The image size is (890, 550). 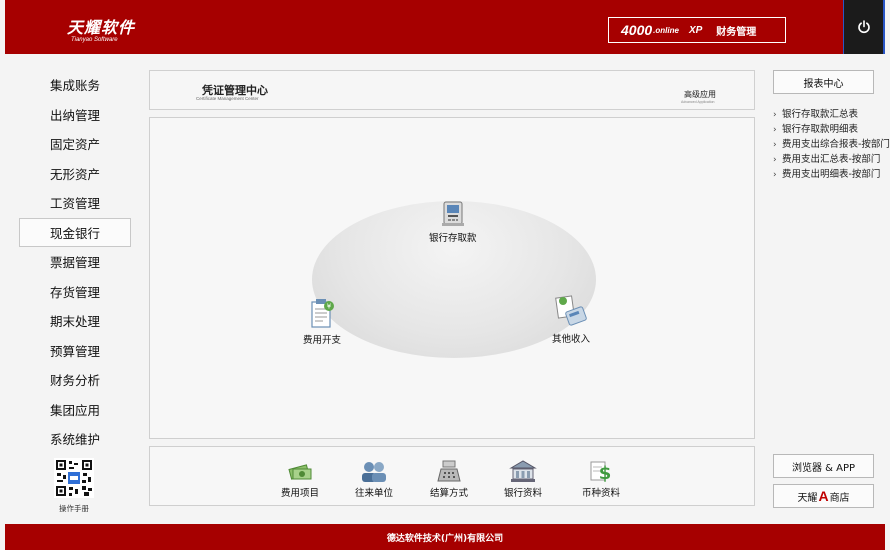 What do you see at coordinates (75, 439) in the screenshot?
I see `sidebar-item-system-maintenance: 系统维护` at bounding box center [75, 439].